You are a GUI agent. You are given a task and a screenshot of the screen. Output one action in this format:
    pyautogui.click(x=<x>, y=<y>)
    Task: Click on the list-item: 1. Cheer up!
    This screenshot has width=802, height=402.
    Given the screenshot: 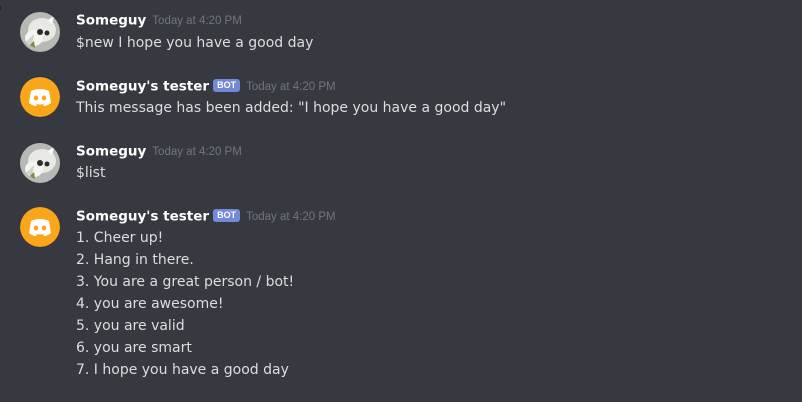 What is the action you would take?
    pyautogui.click(x=120, y=238)
    